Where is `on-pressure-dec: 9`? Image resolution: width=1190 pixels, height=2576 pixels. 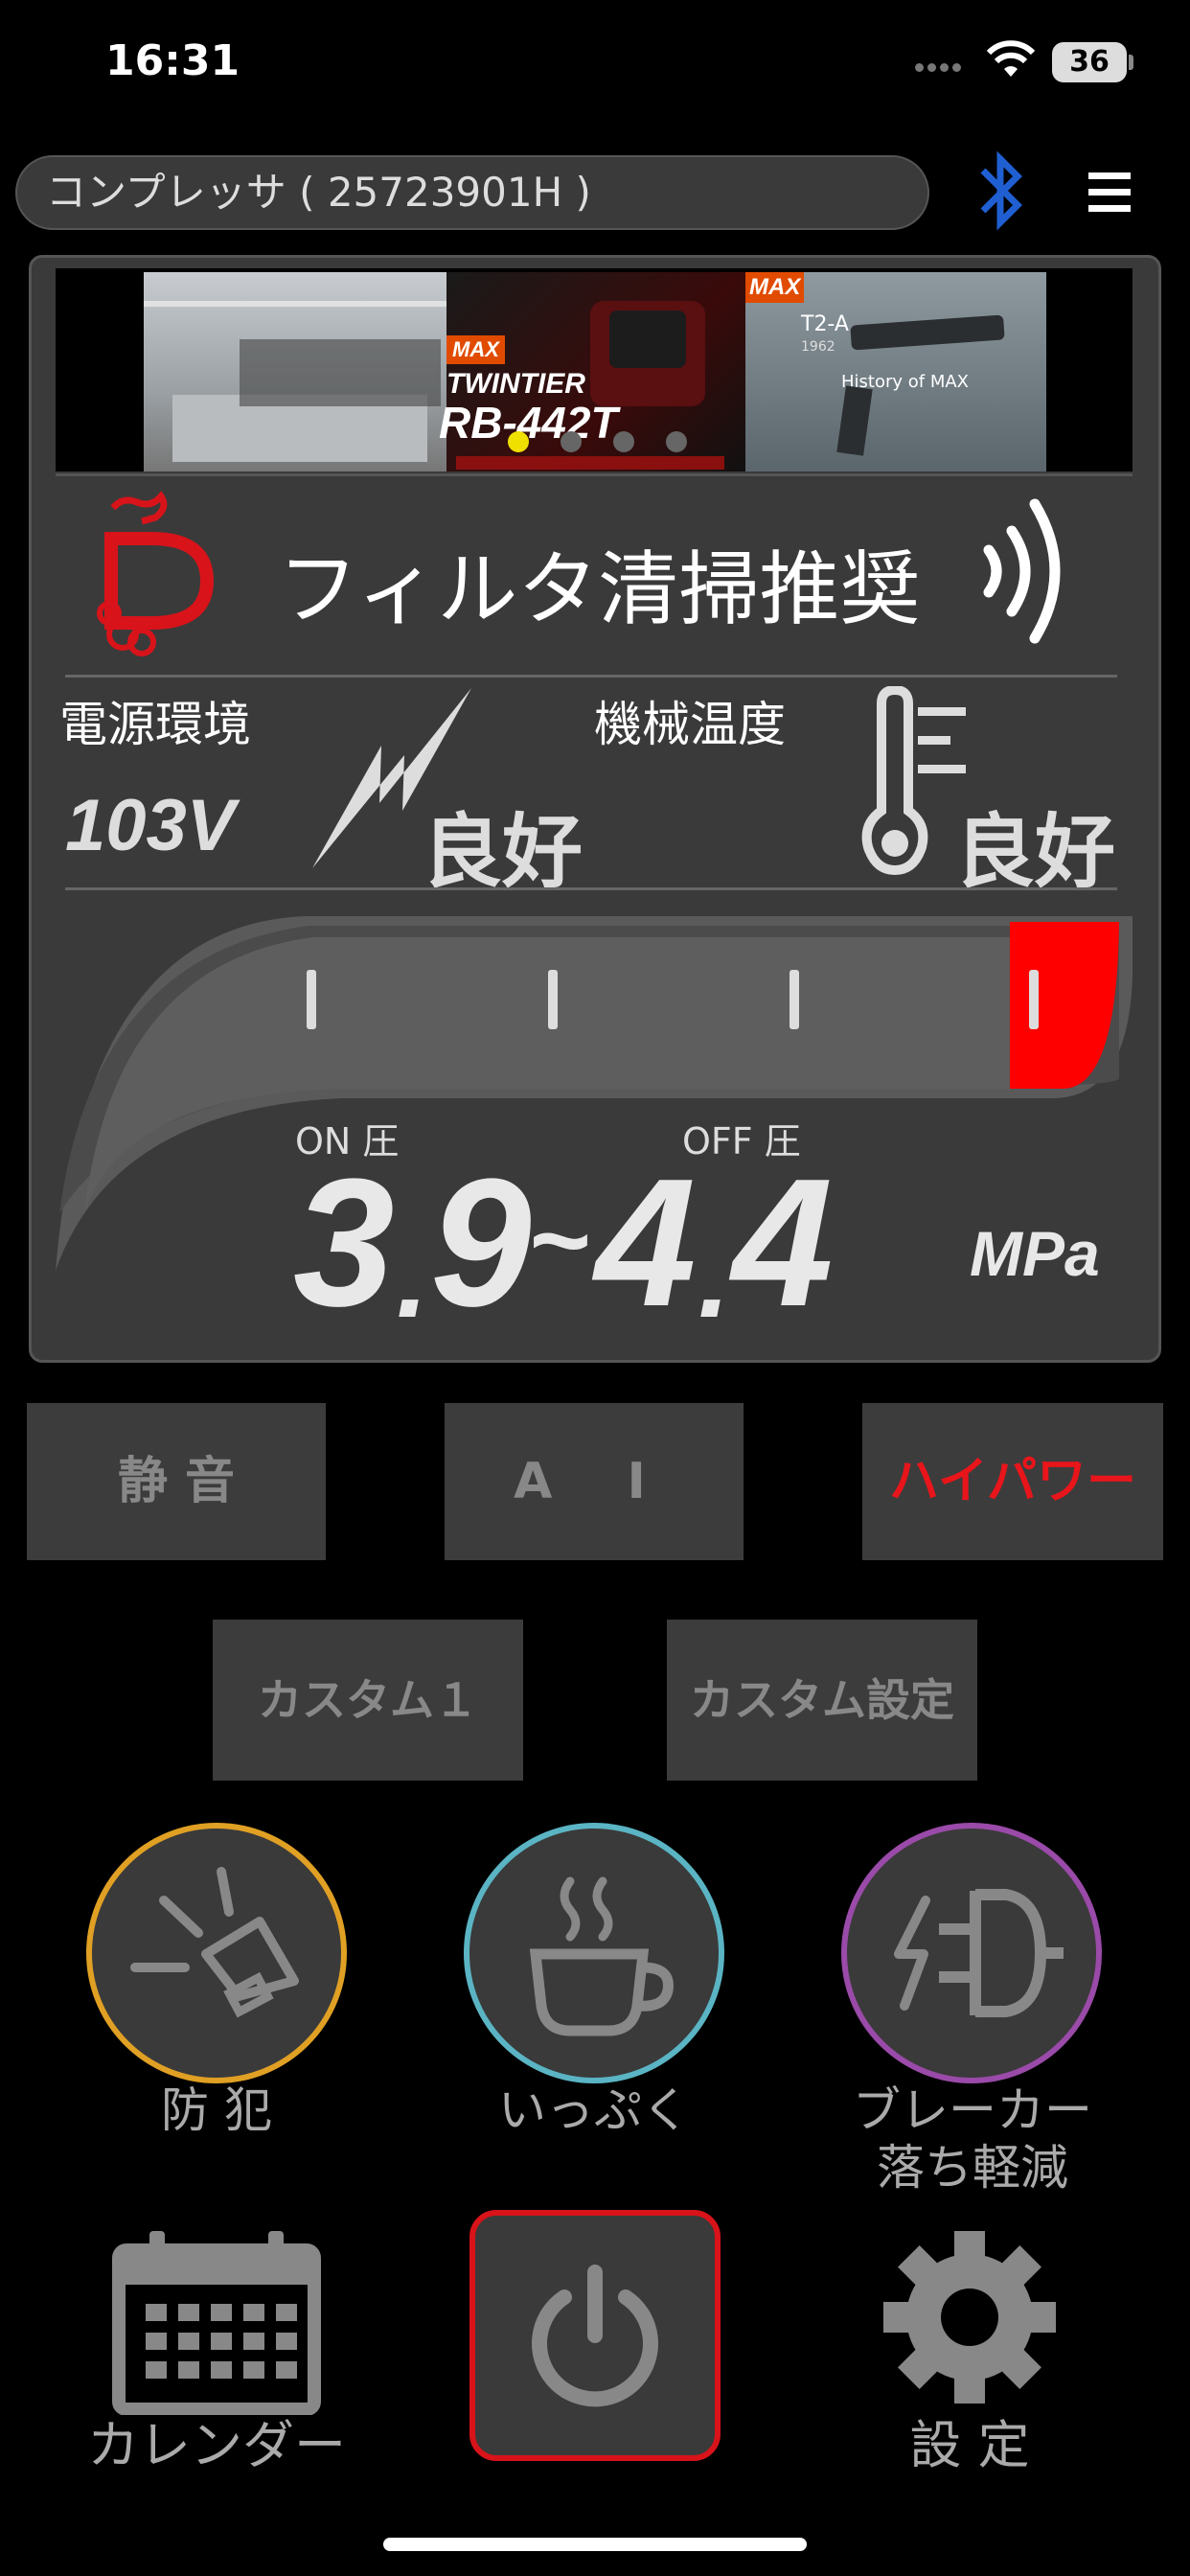
on-pressure-dec: 9 is located at coordinates (481, 1243).